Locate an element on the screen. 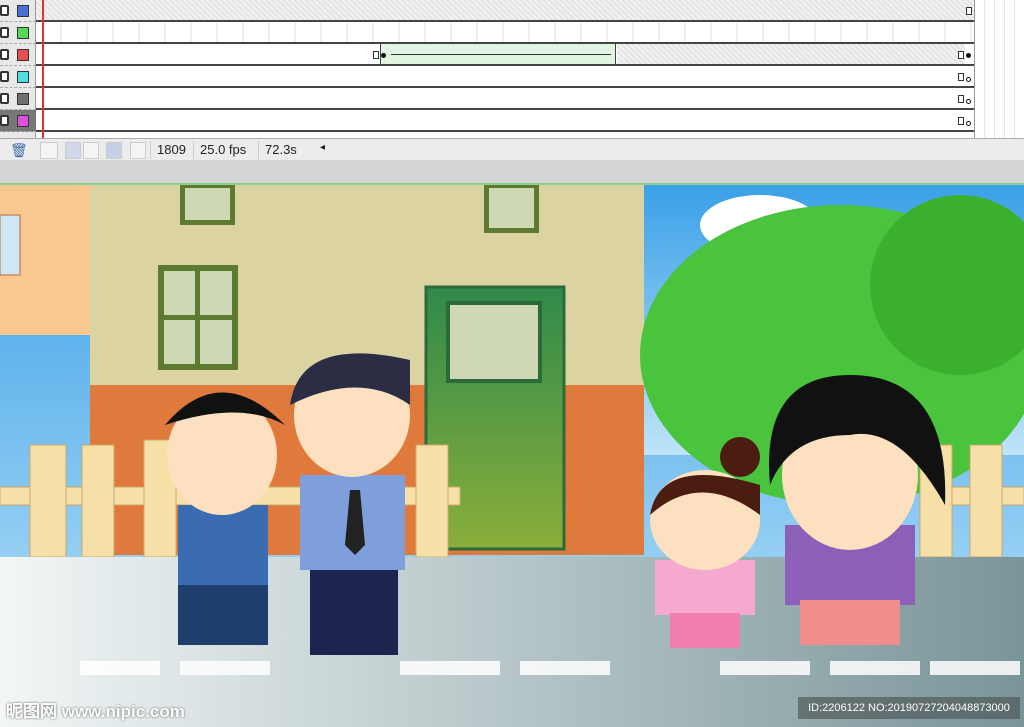 The width and height of the screenshot is (1024, 727). scroll-left-icon: ◂ is located at coordinates (322, 147).